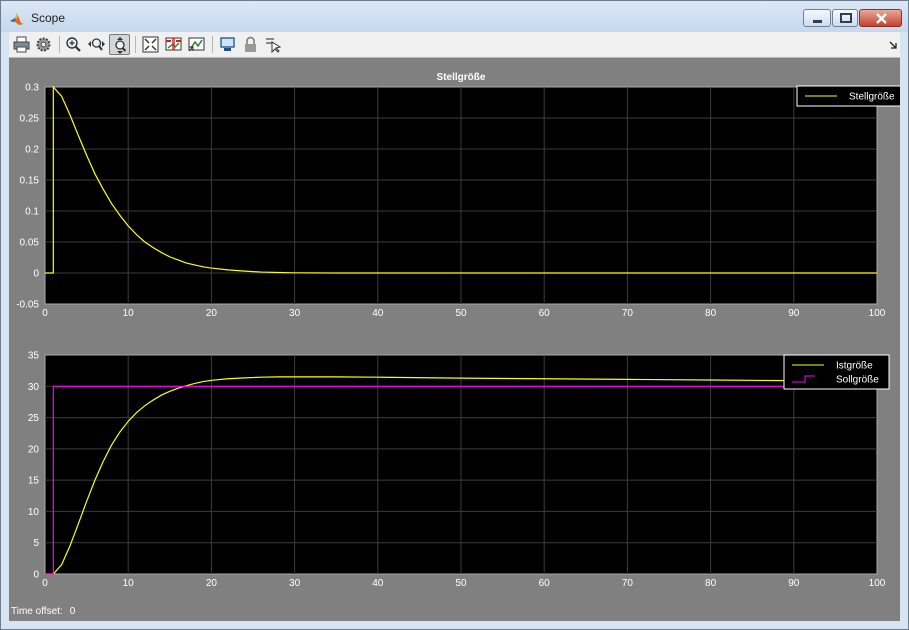 The width and height of the screenshot is (909, 630). I want to click on time-offset-value: 0, so click(72, 611).